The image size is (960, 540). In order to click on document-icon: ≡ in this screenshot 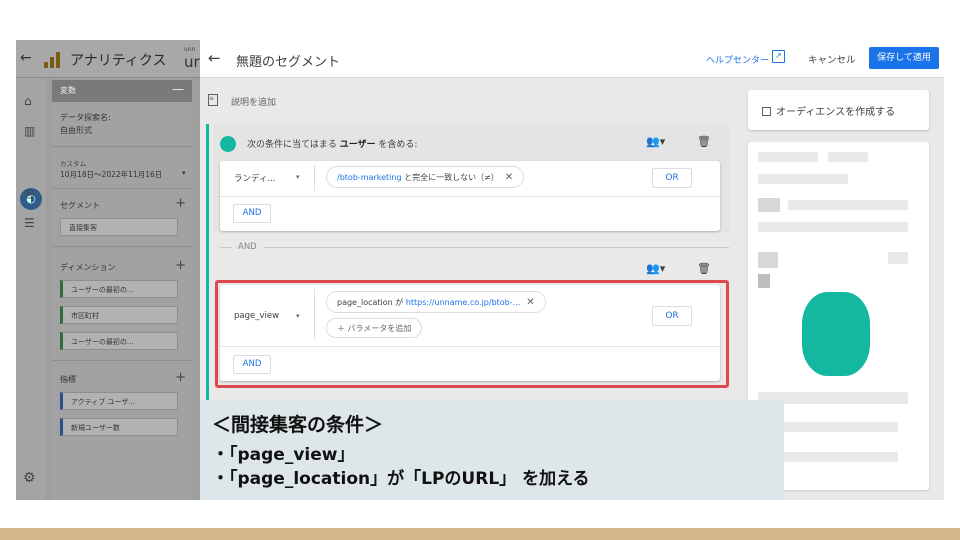, I will do `click(213, 100)`.